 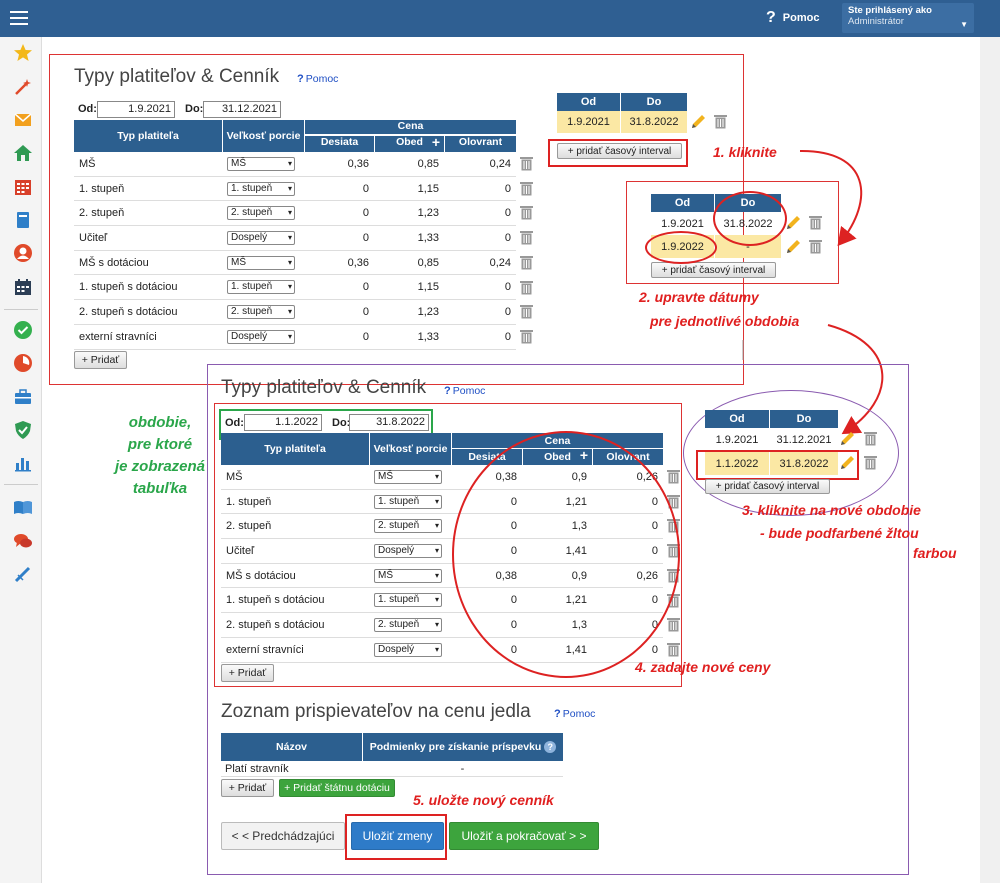 I want to click on od-date-input: 1.1.2022, so click(x=283, y=422).